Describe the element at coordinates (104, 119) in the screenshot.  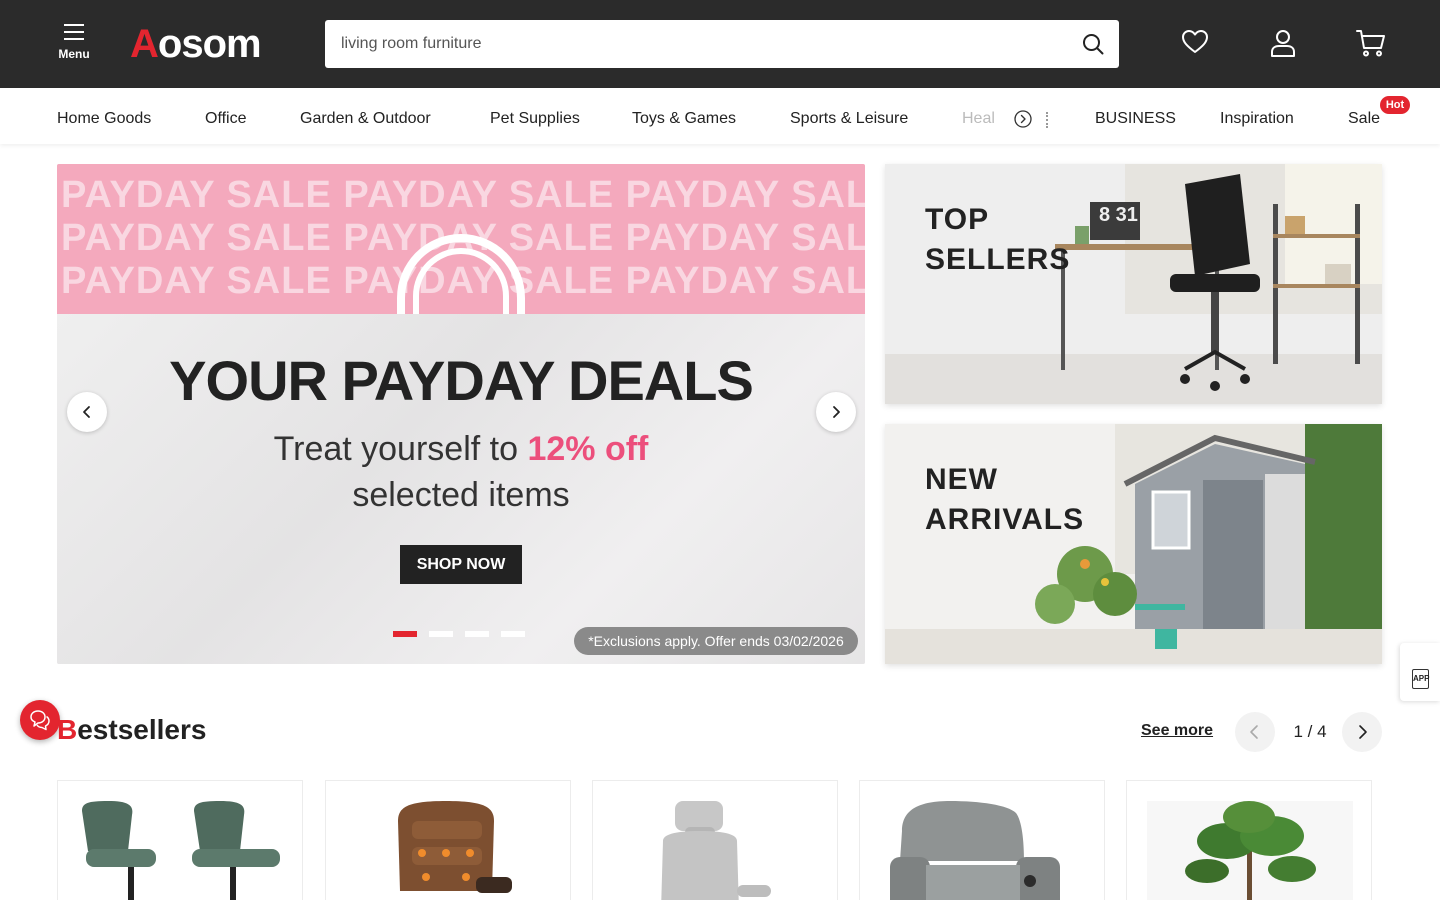
I see `nav-home-goods: Home Goods` at that location.